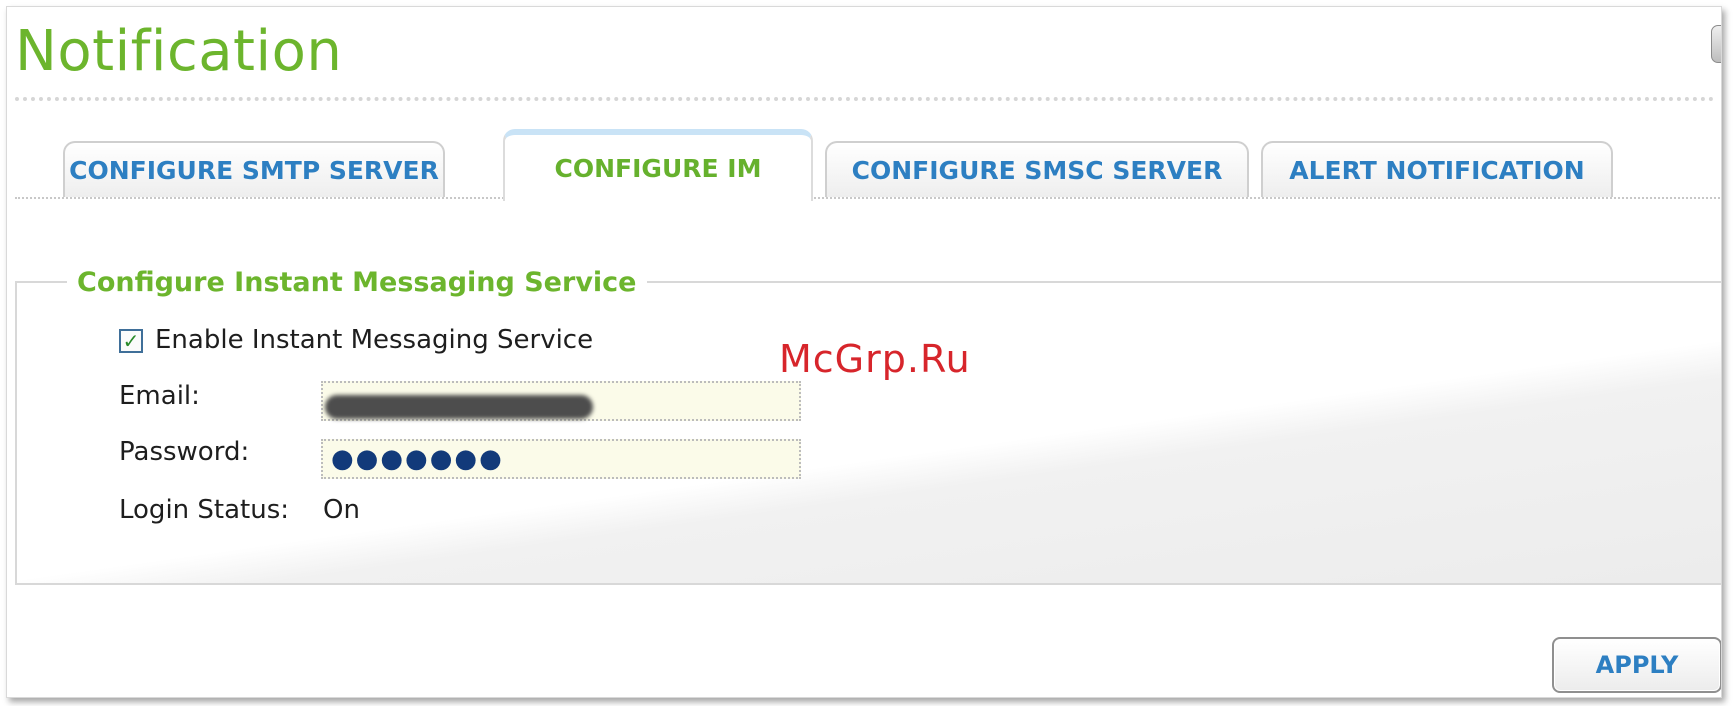 This screenshot has height=706, width=1735. What do you see at coordinates (179, 51) in the screenshot?
I see `page-title: Notification` at bounding box center [179, 51].